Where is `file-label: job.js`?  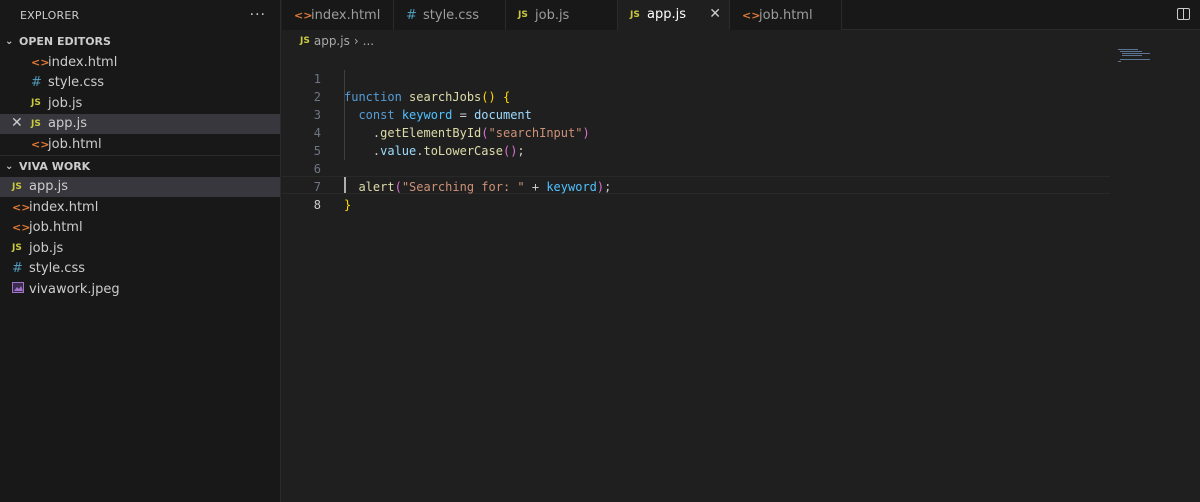
file-label: job.js is located at coordinates (46, 248).